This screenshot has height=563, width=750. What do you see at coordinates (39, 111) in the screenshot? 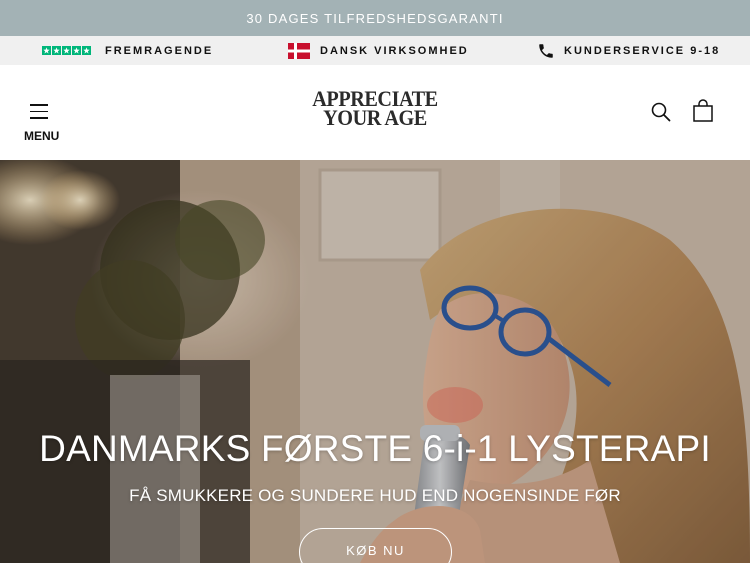
I see `hamburger-icon` at bounding box center [39, 111].